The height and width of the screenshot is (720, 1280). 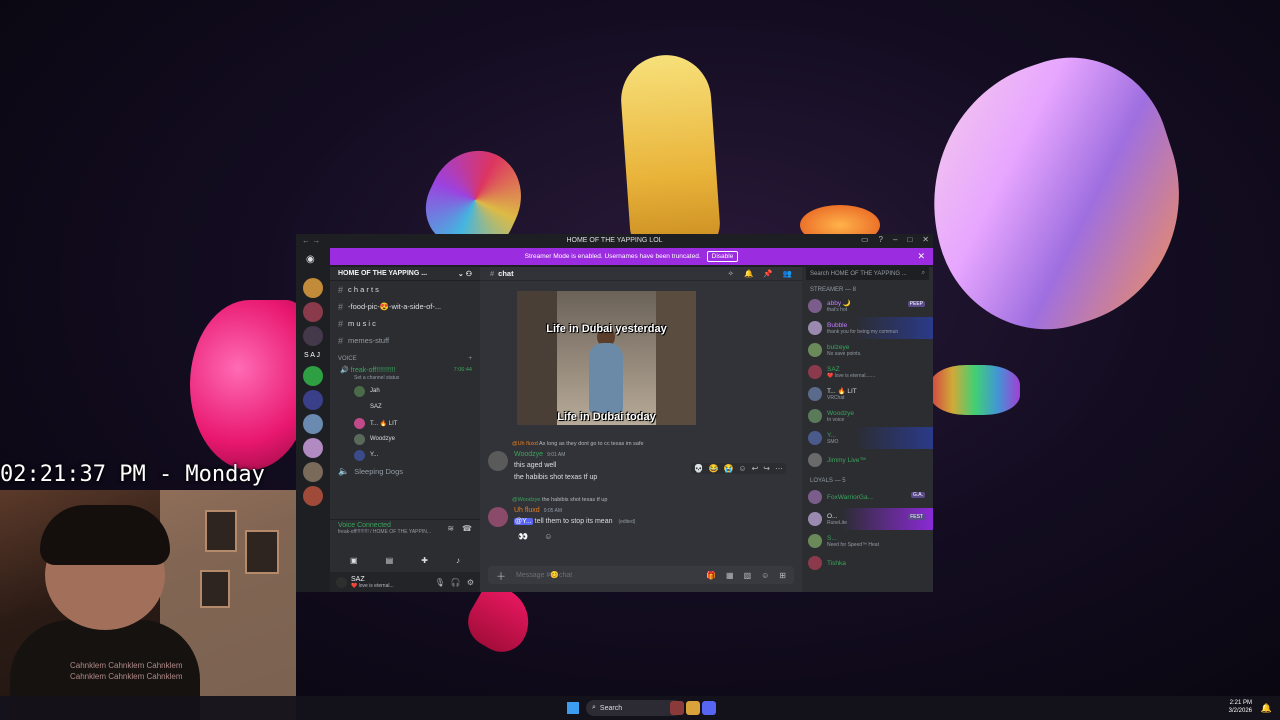 I want to click on notification-icon: 🔔, so click(x=1266, y=708).